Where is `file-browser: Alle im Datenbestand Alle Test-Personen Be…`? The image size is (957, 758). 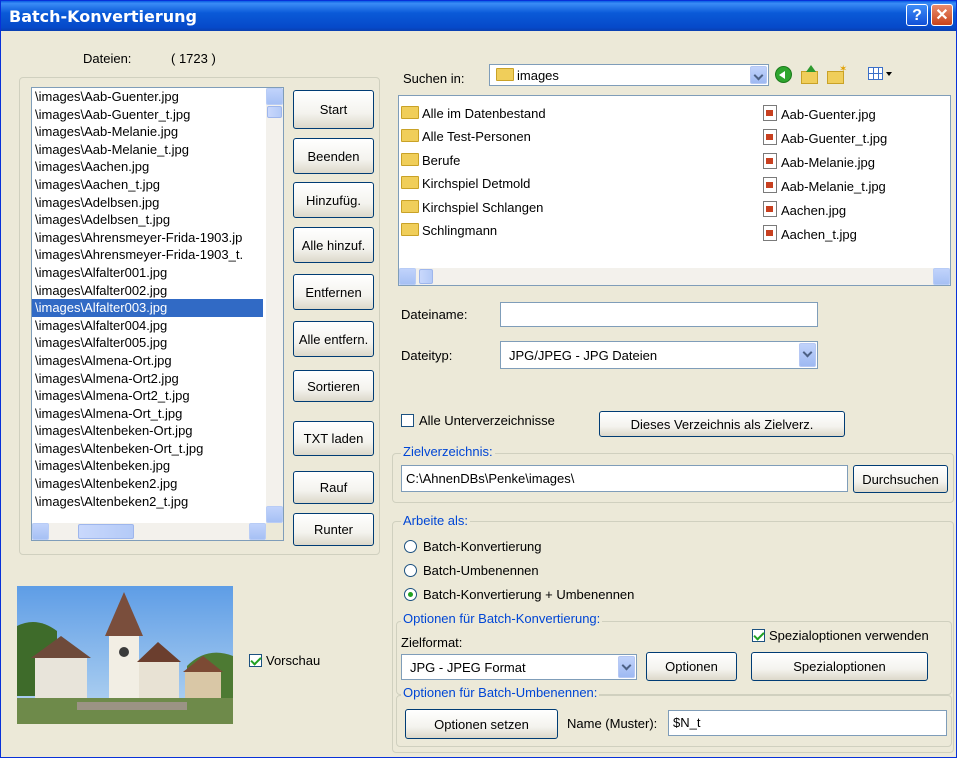 file-browser: Alle im Datenbestand Alle Test-Personen Be… is located at coordinates (674, 190).